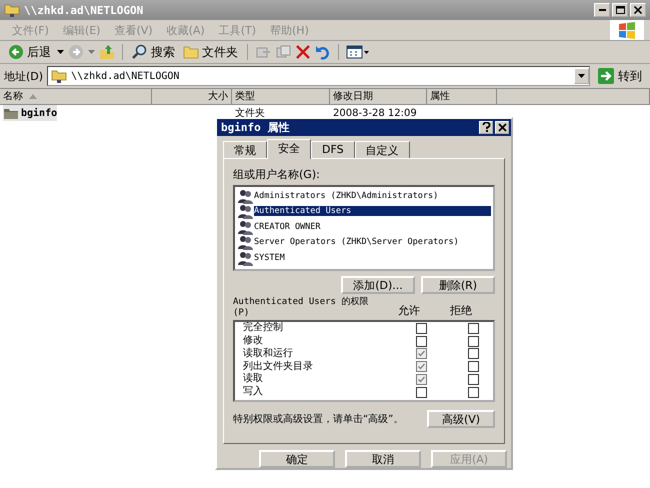 The image size is (650, 488). Describe the element at coordinates (382, 149) in the screenshot. I see `tab: 自定义` at that location.